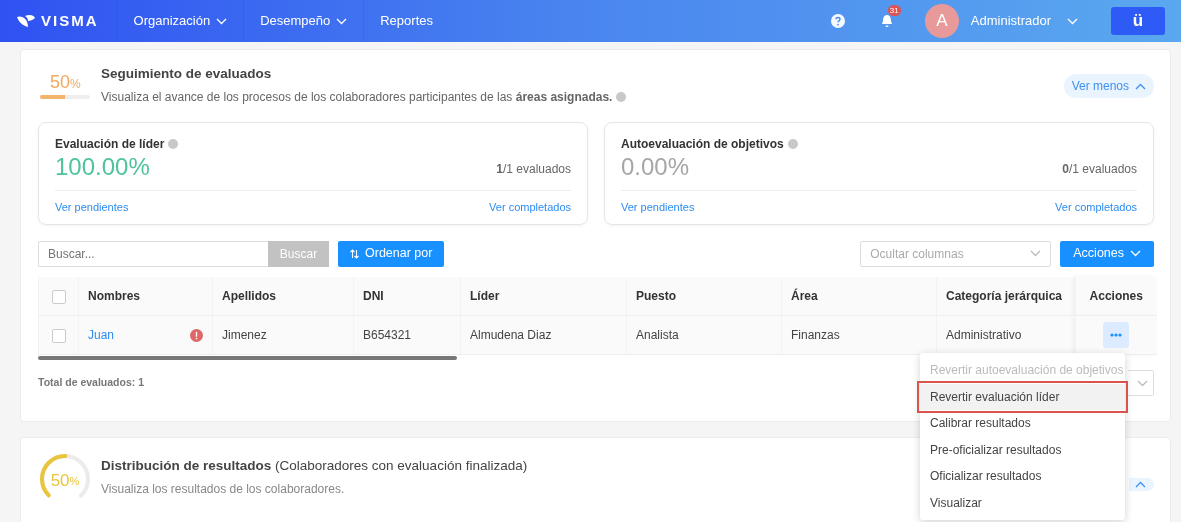  What do you see at coordinates (101, 335) in the screenshot?
I see `name-link: Juan` at bounding box center [101, 335].